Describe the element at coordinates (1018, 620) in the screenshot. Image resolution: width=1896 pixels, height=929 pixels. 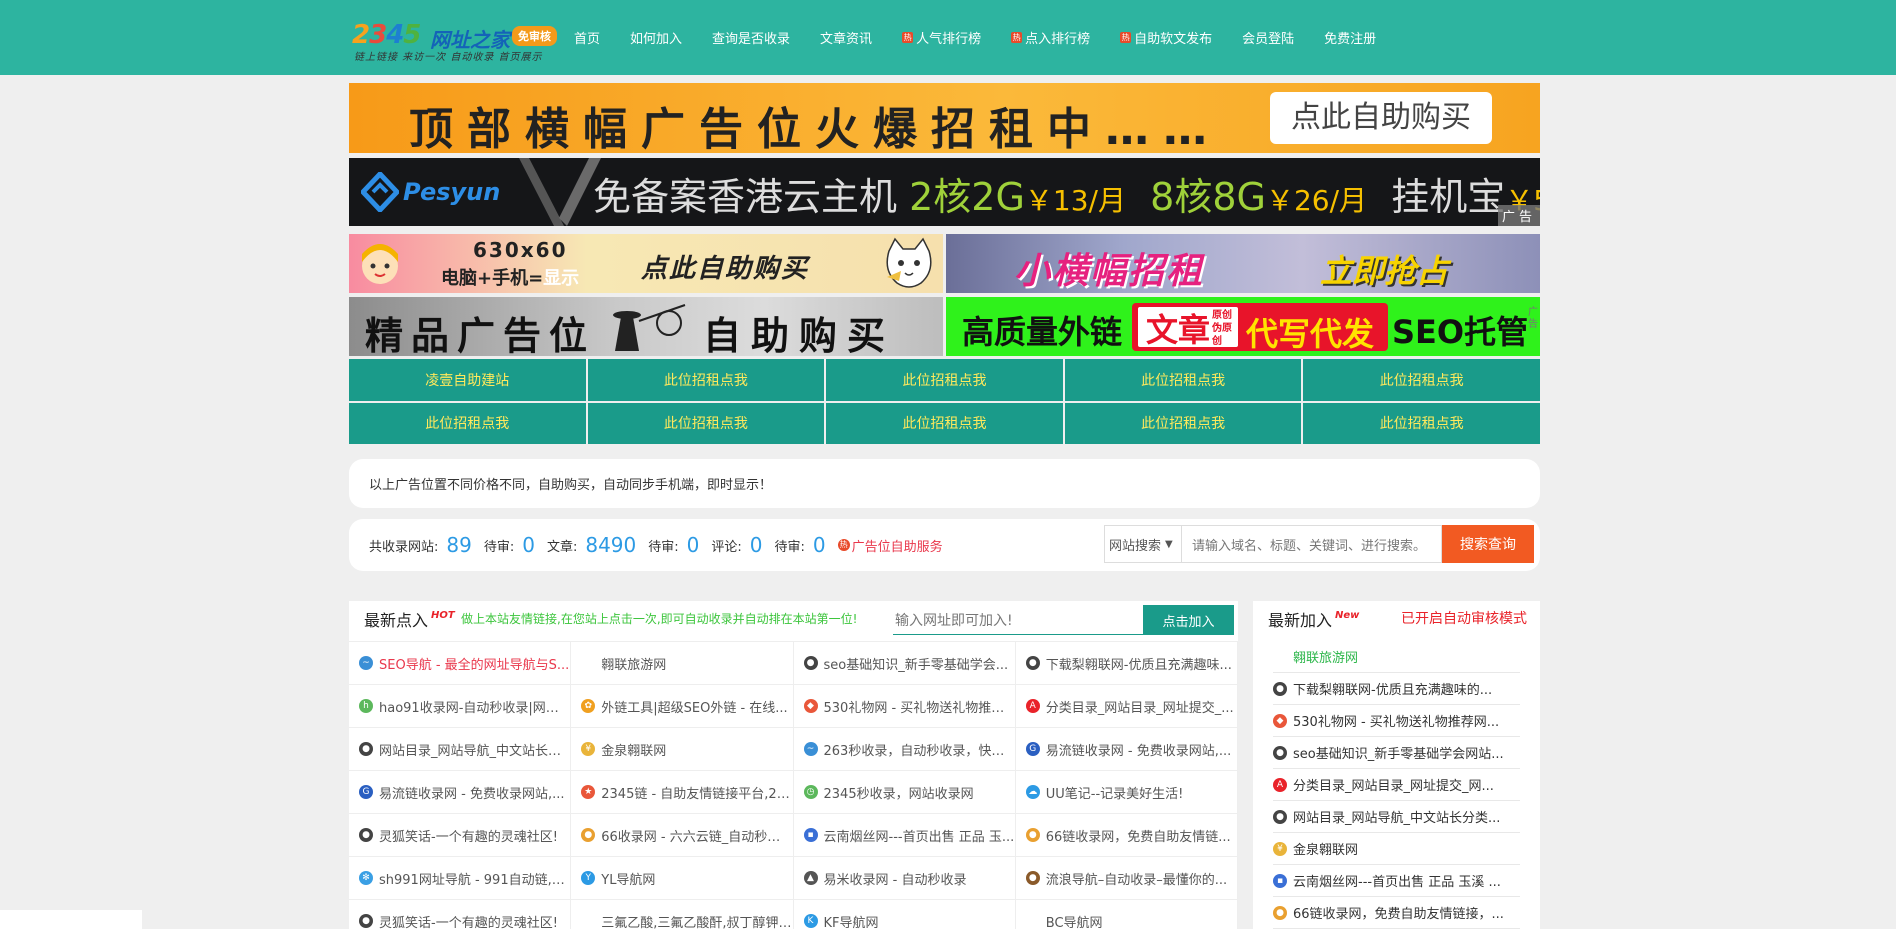
I see `join-url-input: 输入网址即可加入!` at that location.